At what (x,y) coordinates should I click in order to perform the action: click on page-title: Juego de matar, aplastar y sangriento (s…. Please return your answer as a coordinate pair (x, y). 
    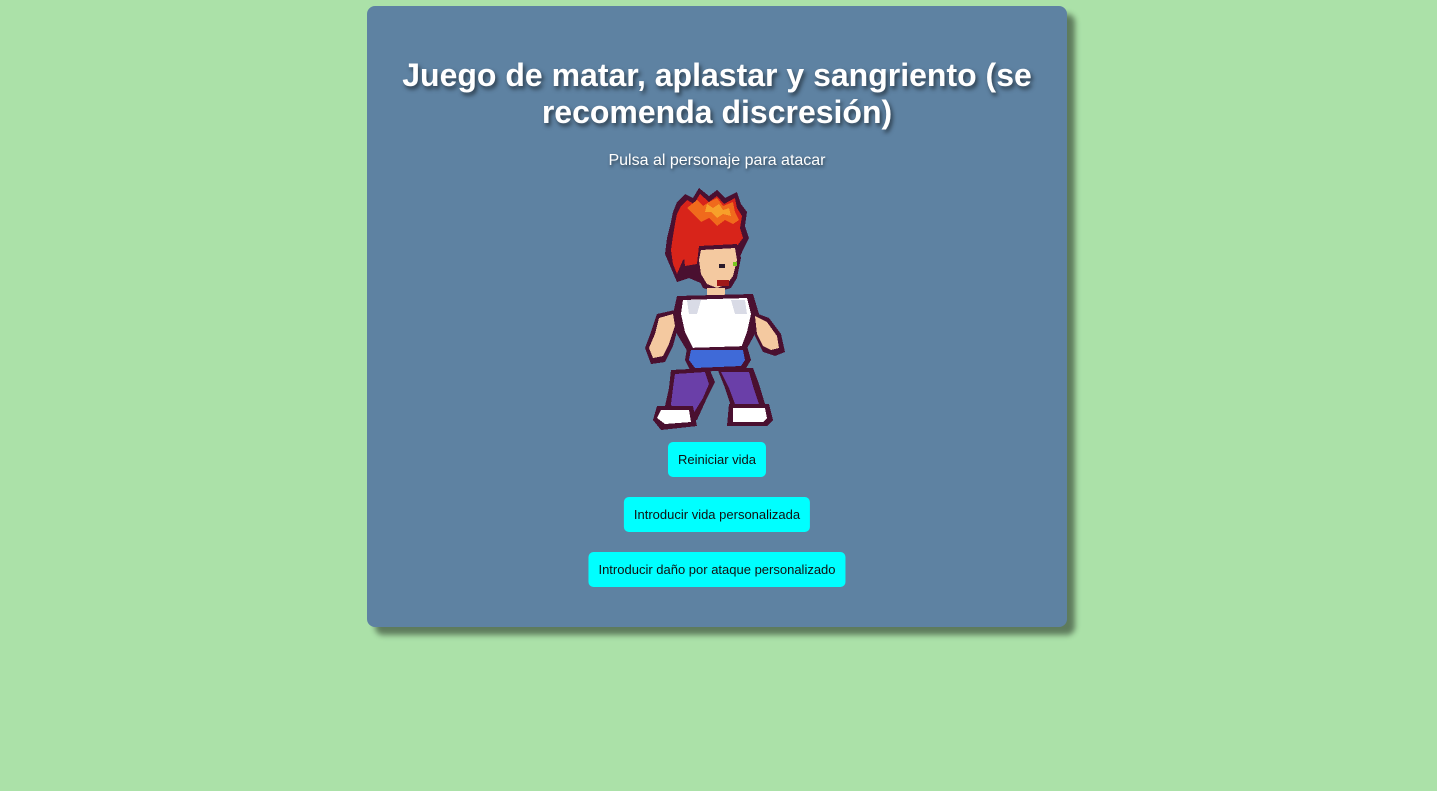
    Looking at the image, I should click on (717, 93).